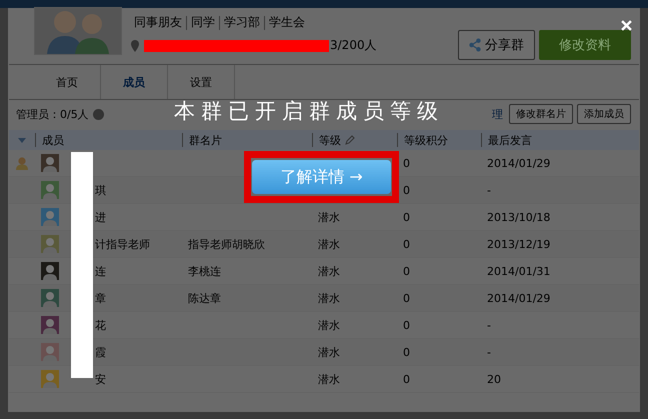  I want to click on help-icon, so click(98, 114).